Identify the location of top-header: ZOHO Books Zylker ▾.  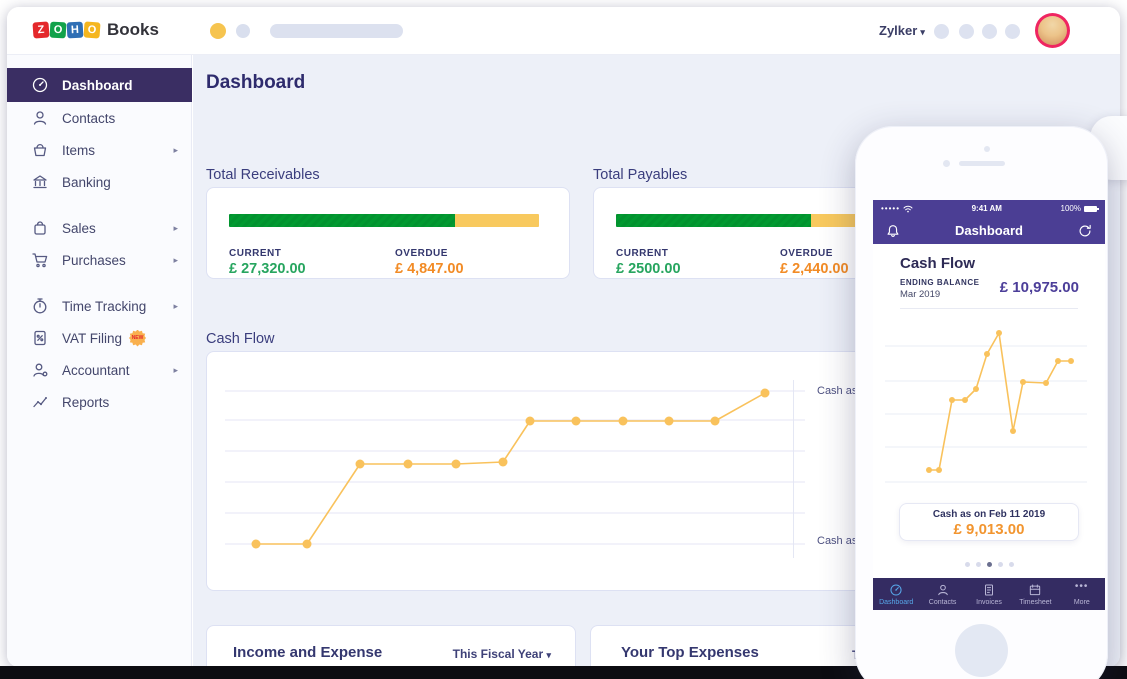
(563, 31).